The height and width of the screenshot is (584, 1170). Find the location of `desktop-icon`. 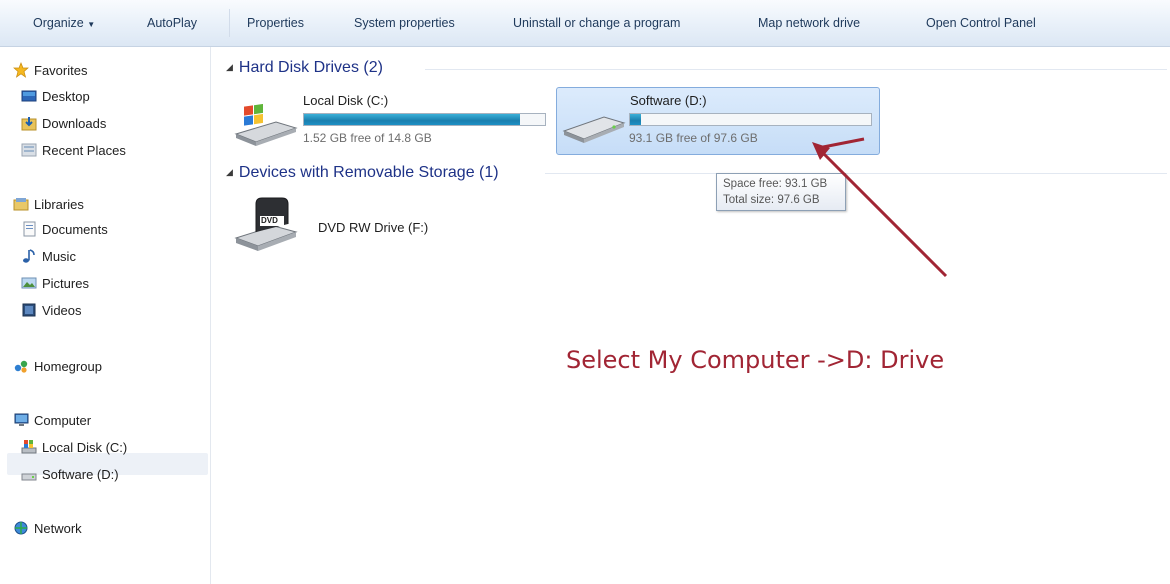

desktop-icon is located at coordinates (29, 96).